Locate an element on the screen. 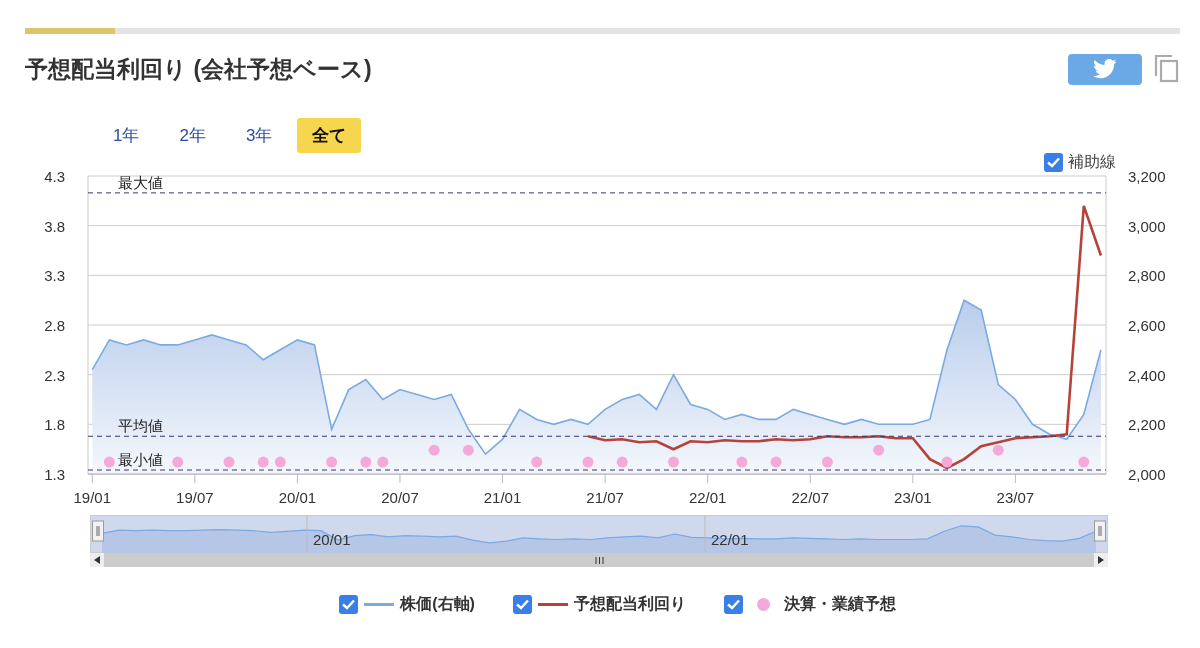 The height and width of the screenshot is (648, 1200). axis-label: 2,000 is located at coordinates (1147, 474).